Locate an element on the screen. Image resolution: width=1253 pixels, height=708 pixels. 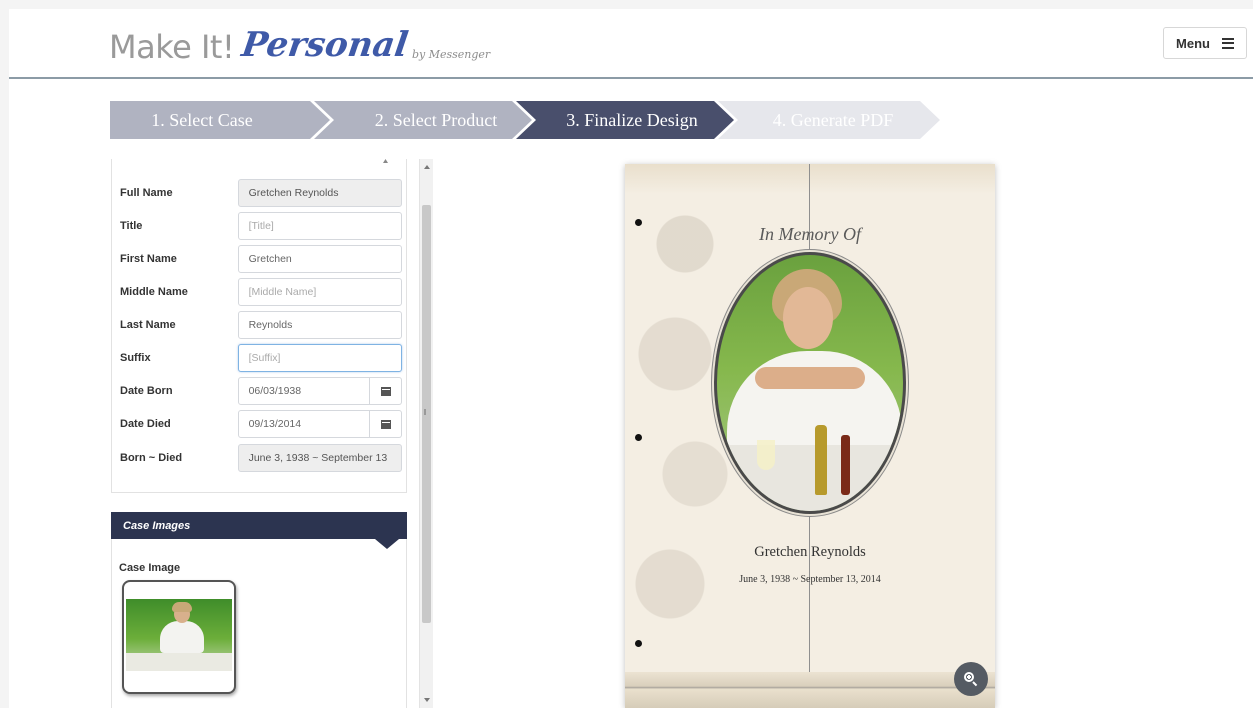
step-select-product: 2. Select Product is located at coordinates (423, 120).